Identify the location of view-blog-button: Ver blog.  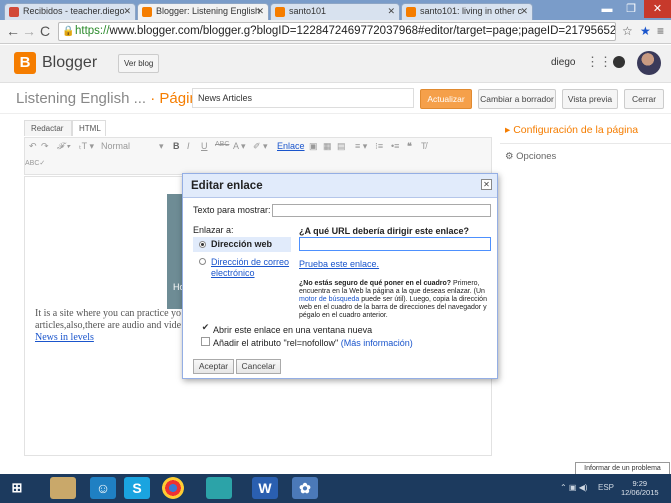
(139, 63).